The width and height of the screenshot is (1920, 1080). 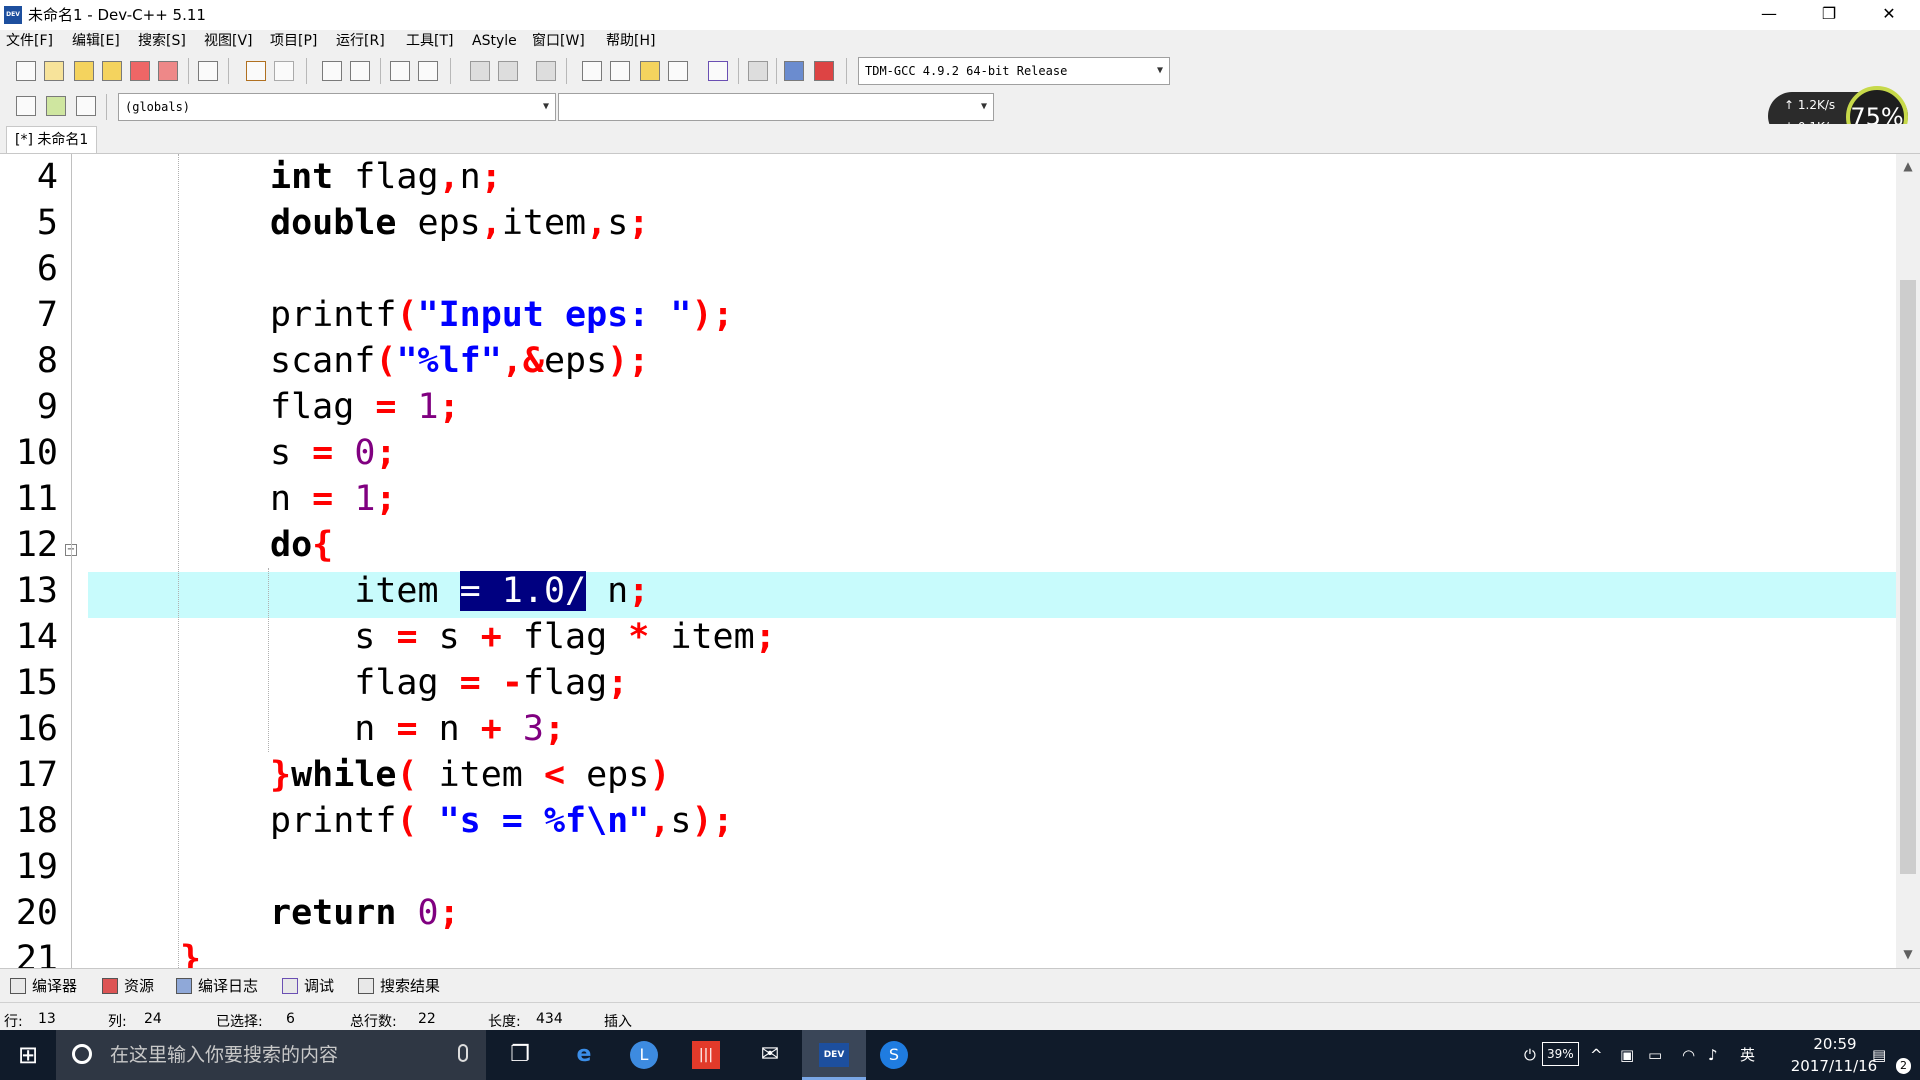 What do you see at coordinates (620, 71) in the screenshot?
I see `window-icon` at bounding box center [620, 71].